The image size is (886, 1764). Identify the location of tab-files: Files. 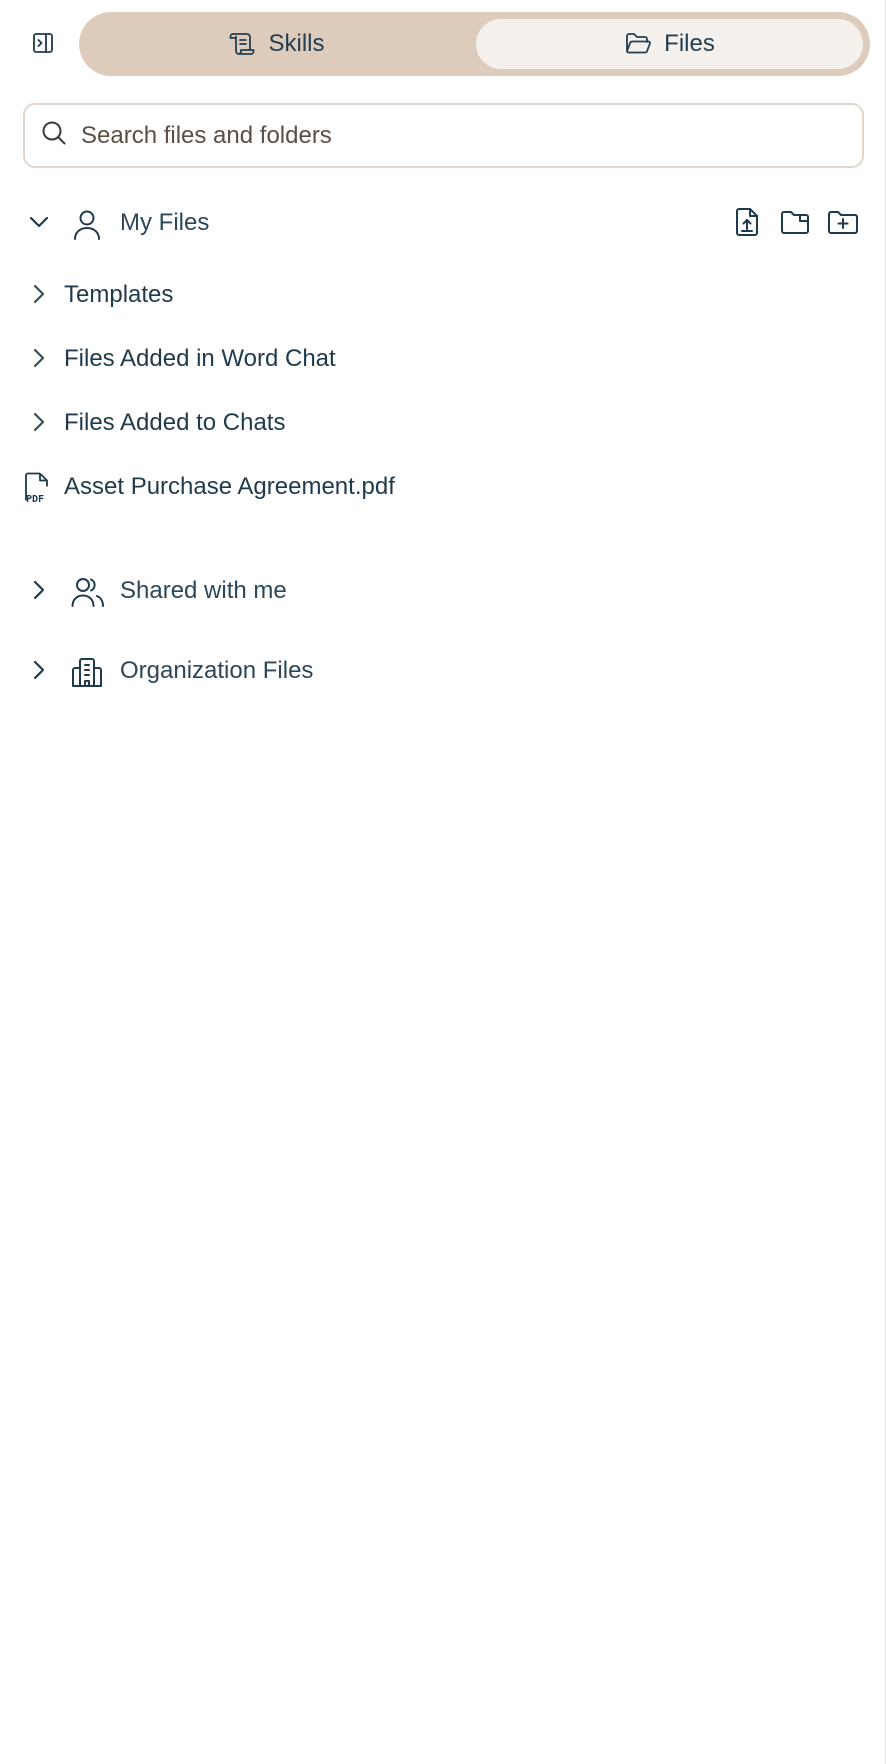
(669, 44).